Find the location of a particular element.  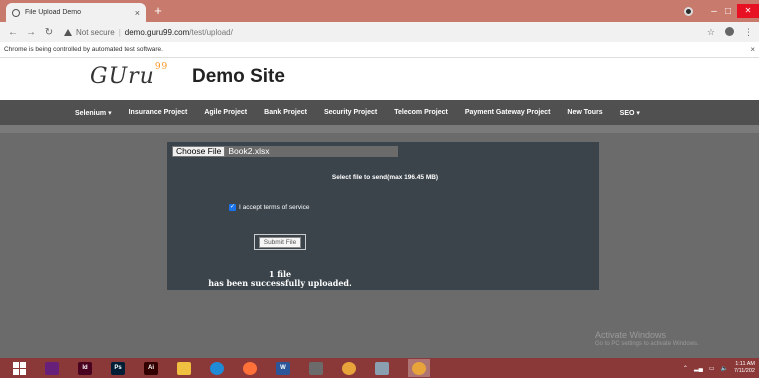

illustrator-icon: Ai is located at coordinates (151, 368).